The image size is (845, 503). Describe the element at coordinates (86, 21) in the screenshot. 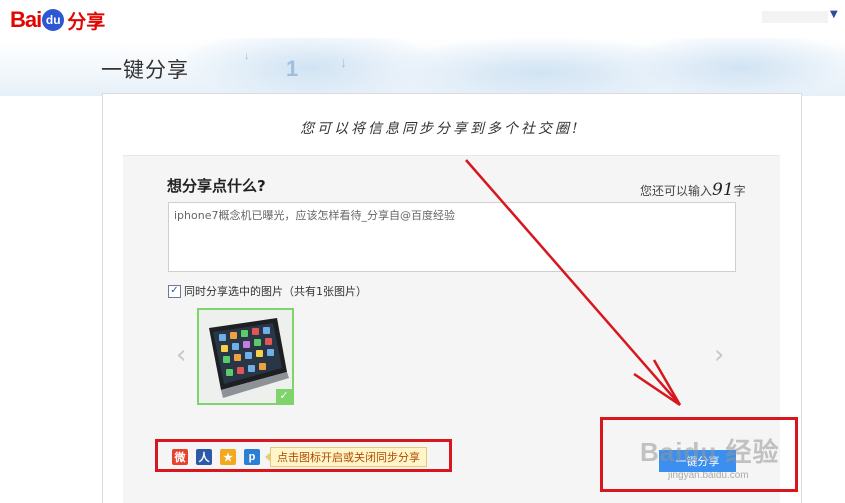

I see `logo-suffix: 分享` at that location.